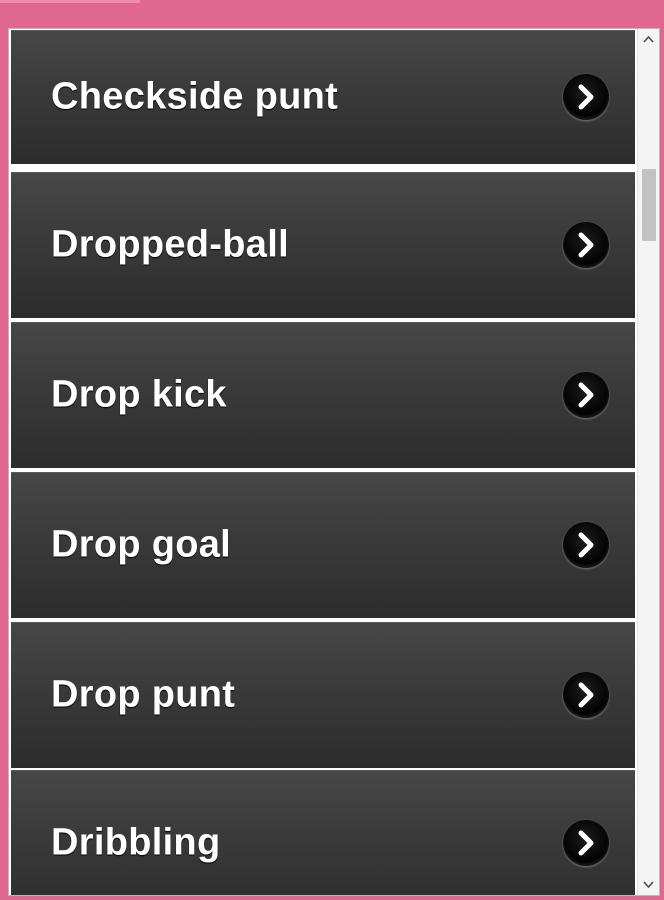  What do you see at coordinates (70, 1) in the screenshot?
I see `title-bar-accent` at bounding box center [70, 1].